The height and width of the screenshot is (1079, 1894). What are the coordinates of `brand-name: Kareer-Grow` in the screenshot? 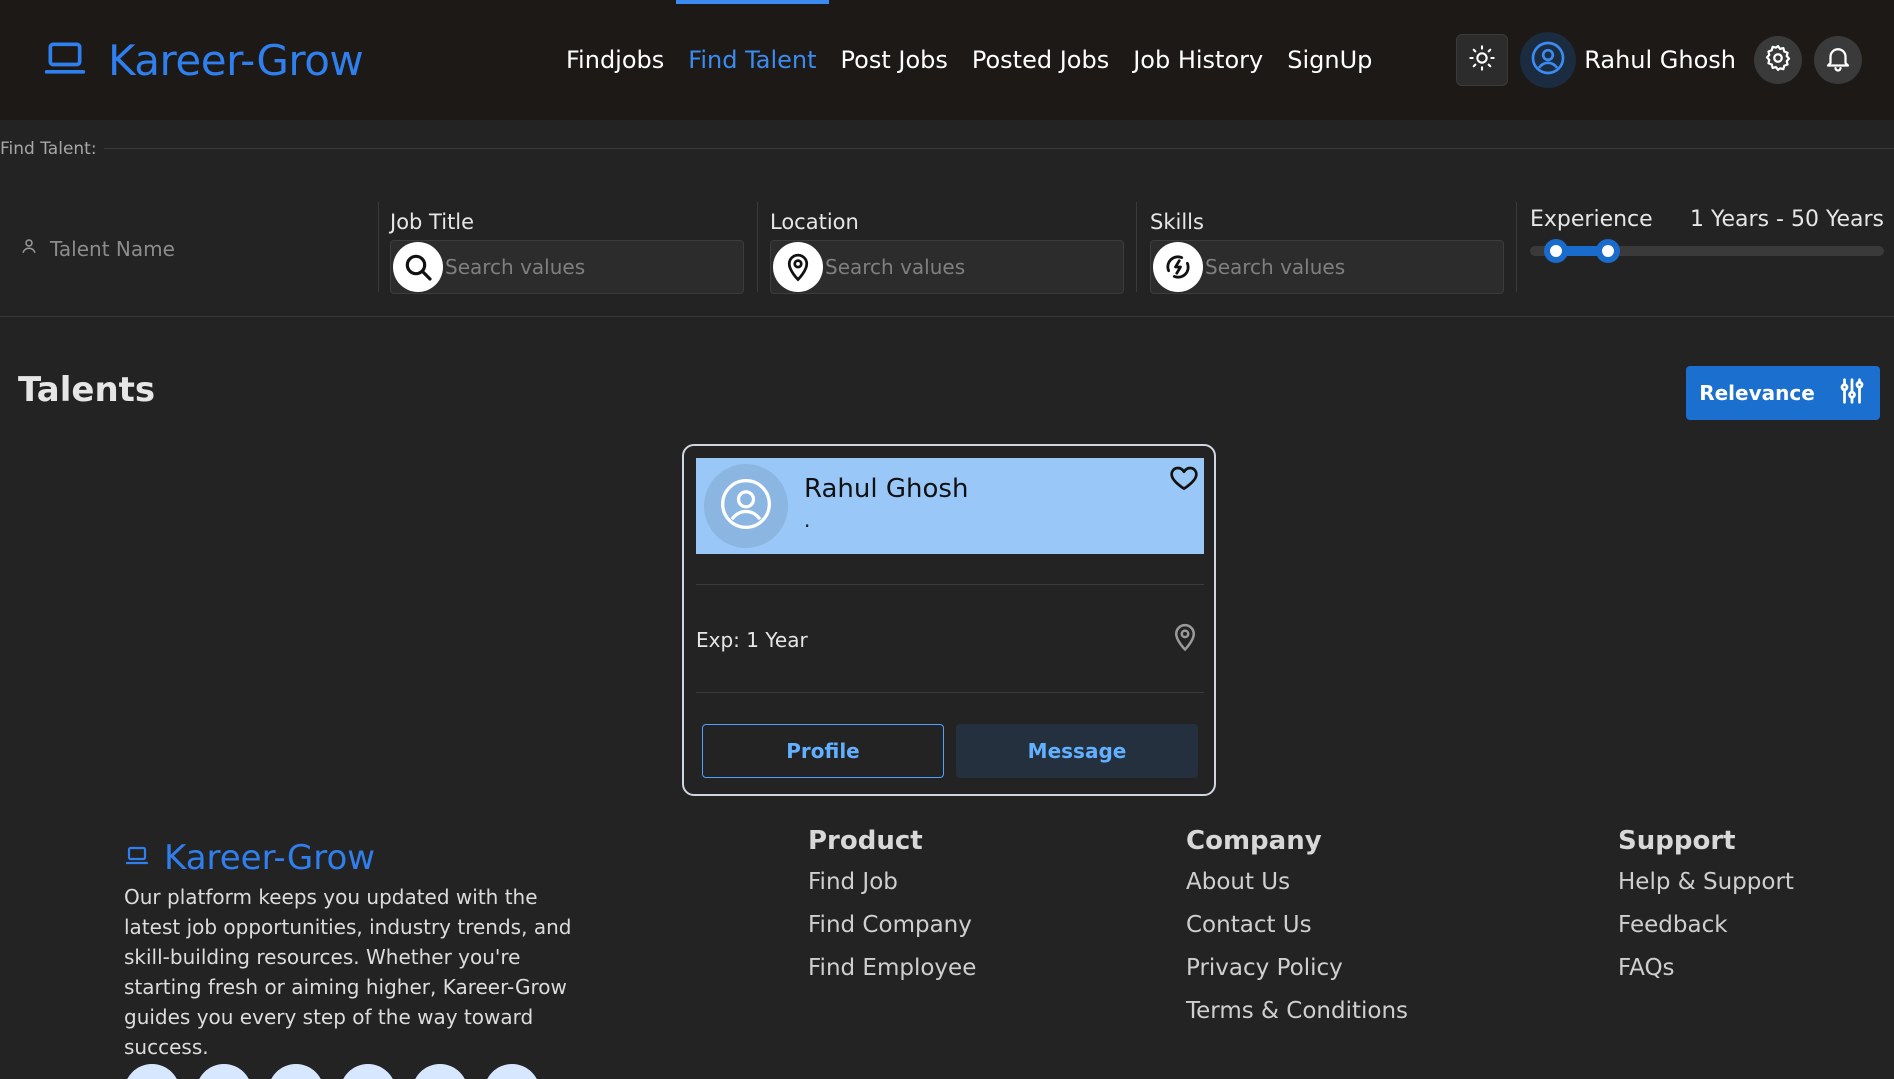 It's located at (236, 60).